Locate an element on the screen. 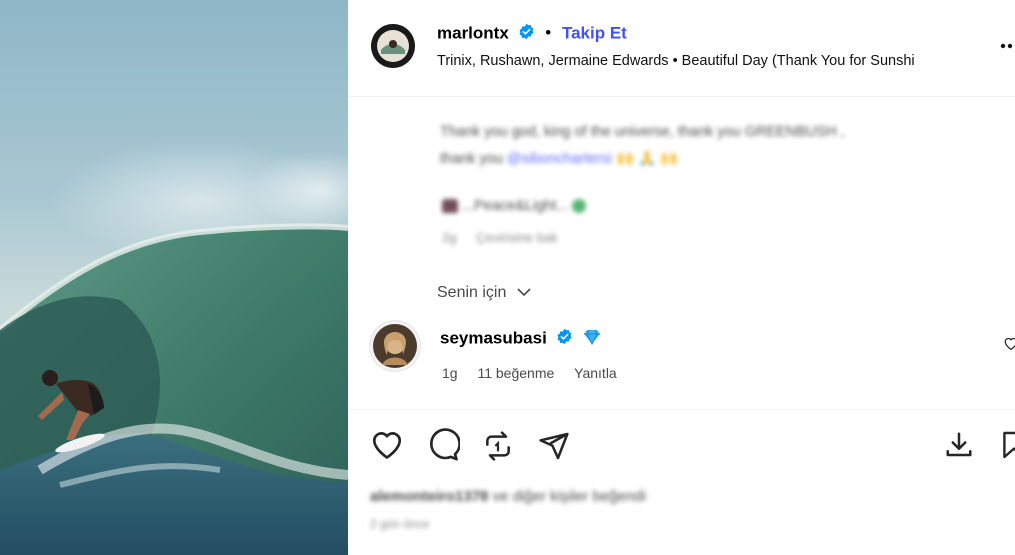 The height and width of the screenshot is (555, 1015). comment-like-heart-icon is located at coordinates (1009, 343).